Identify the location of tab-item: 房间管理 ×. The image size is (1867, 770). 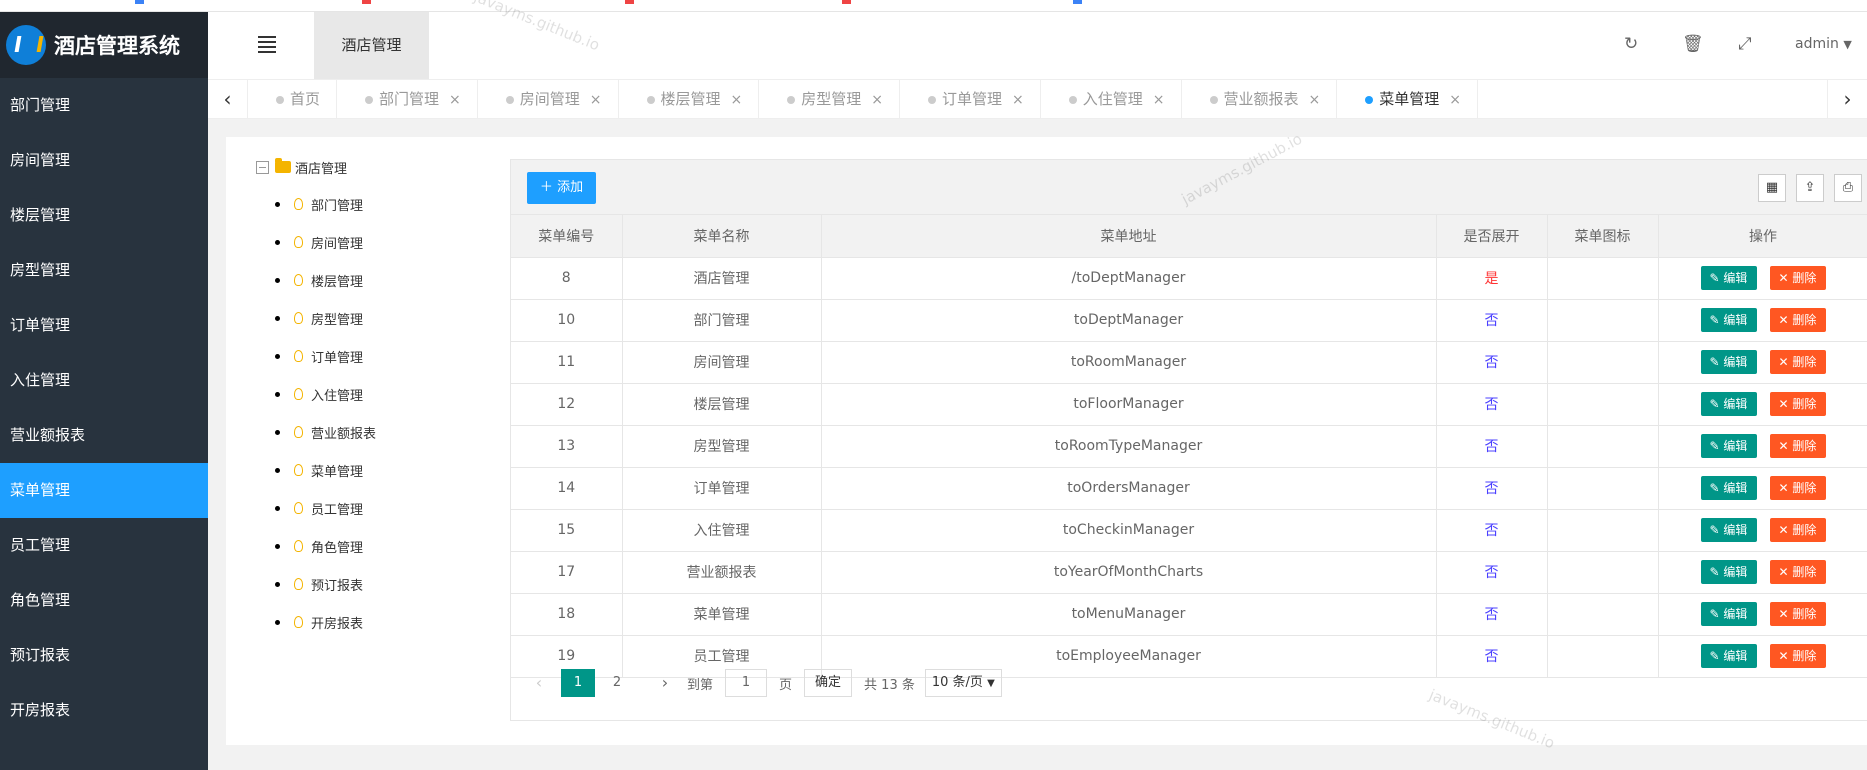
(548, 99).